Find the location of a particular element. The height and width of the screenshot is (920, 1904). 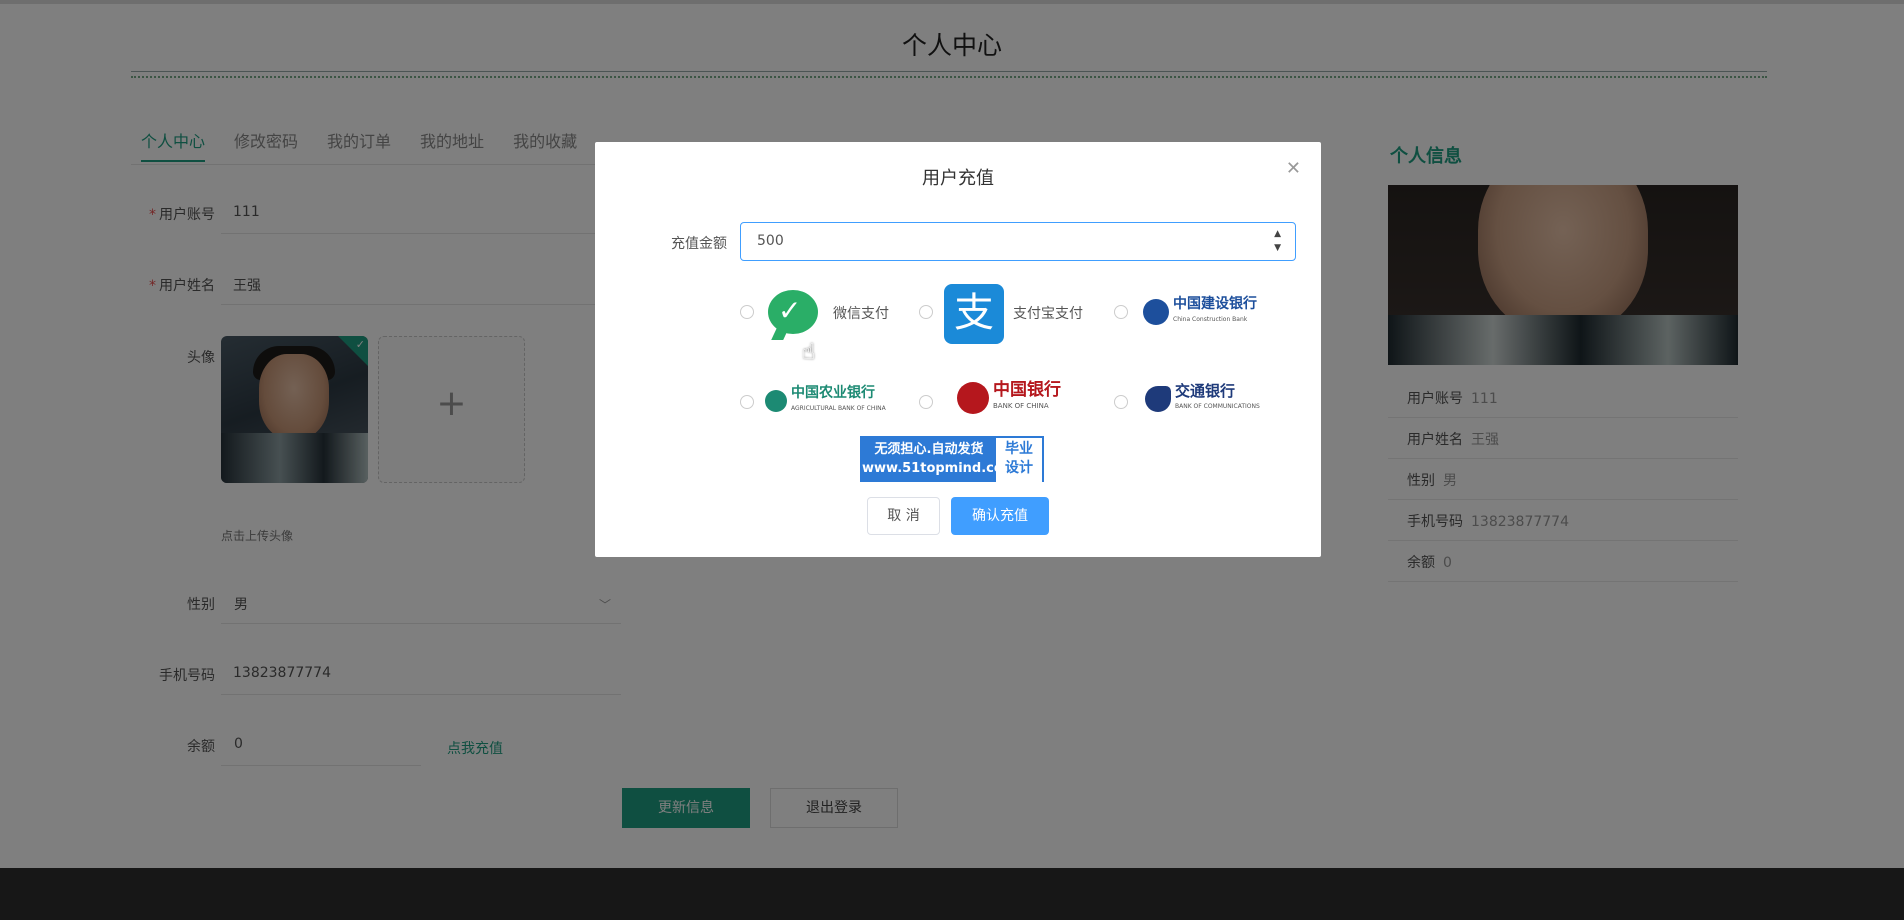

bocom-icon is located at coordinates (1158, 399).